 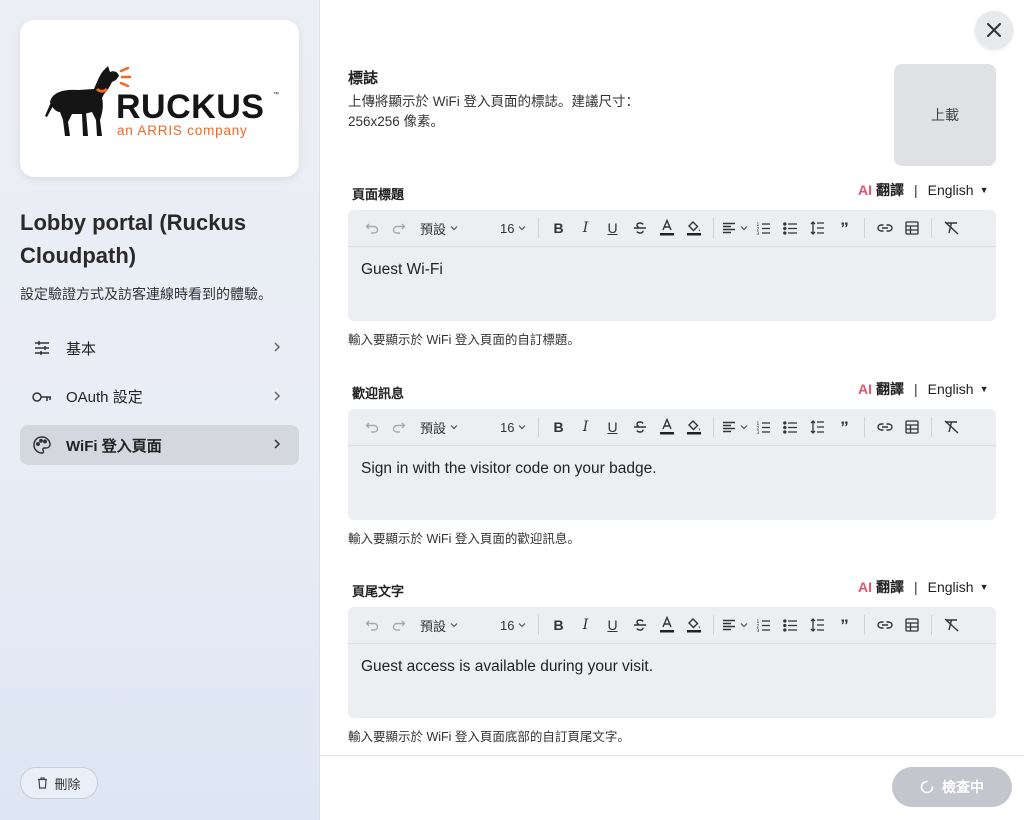 What do you see at coordinates (81, 349) in the screenshot?
I see `sidebar-item-label: 基本` at bounding box center [81, 349].